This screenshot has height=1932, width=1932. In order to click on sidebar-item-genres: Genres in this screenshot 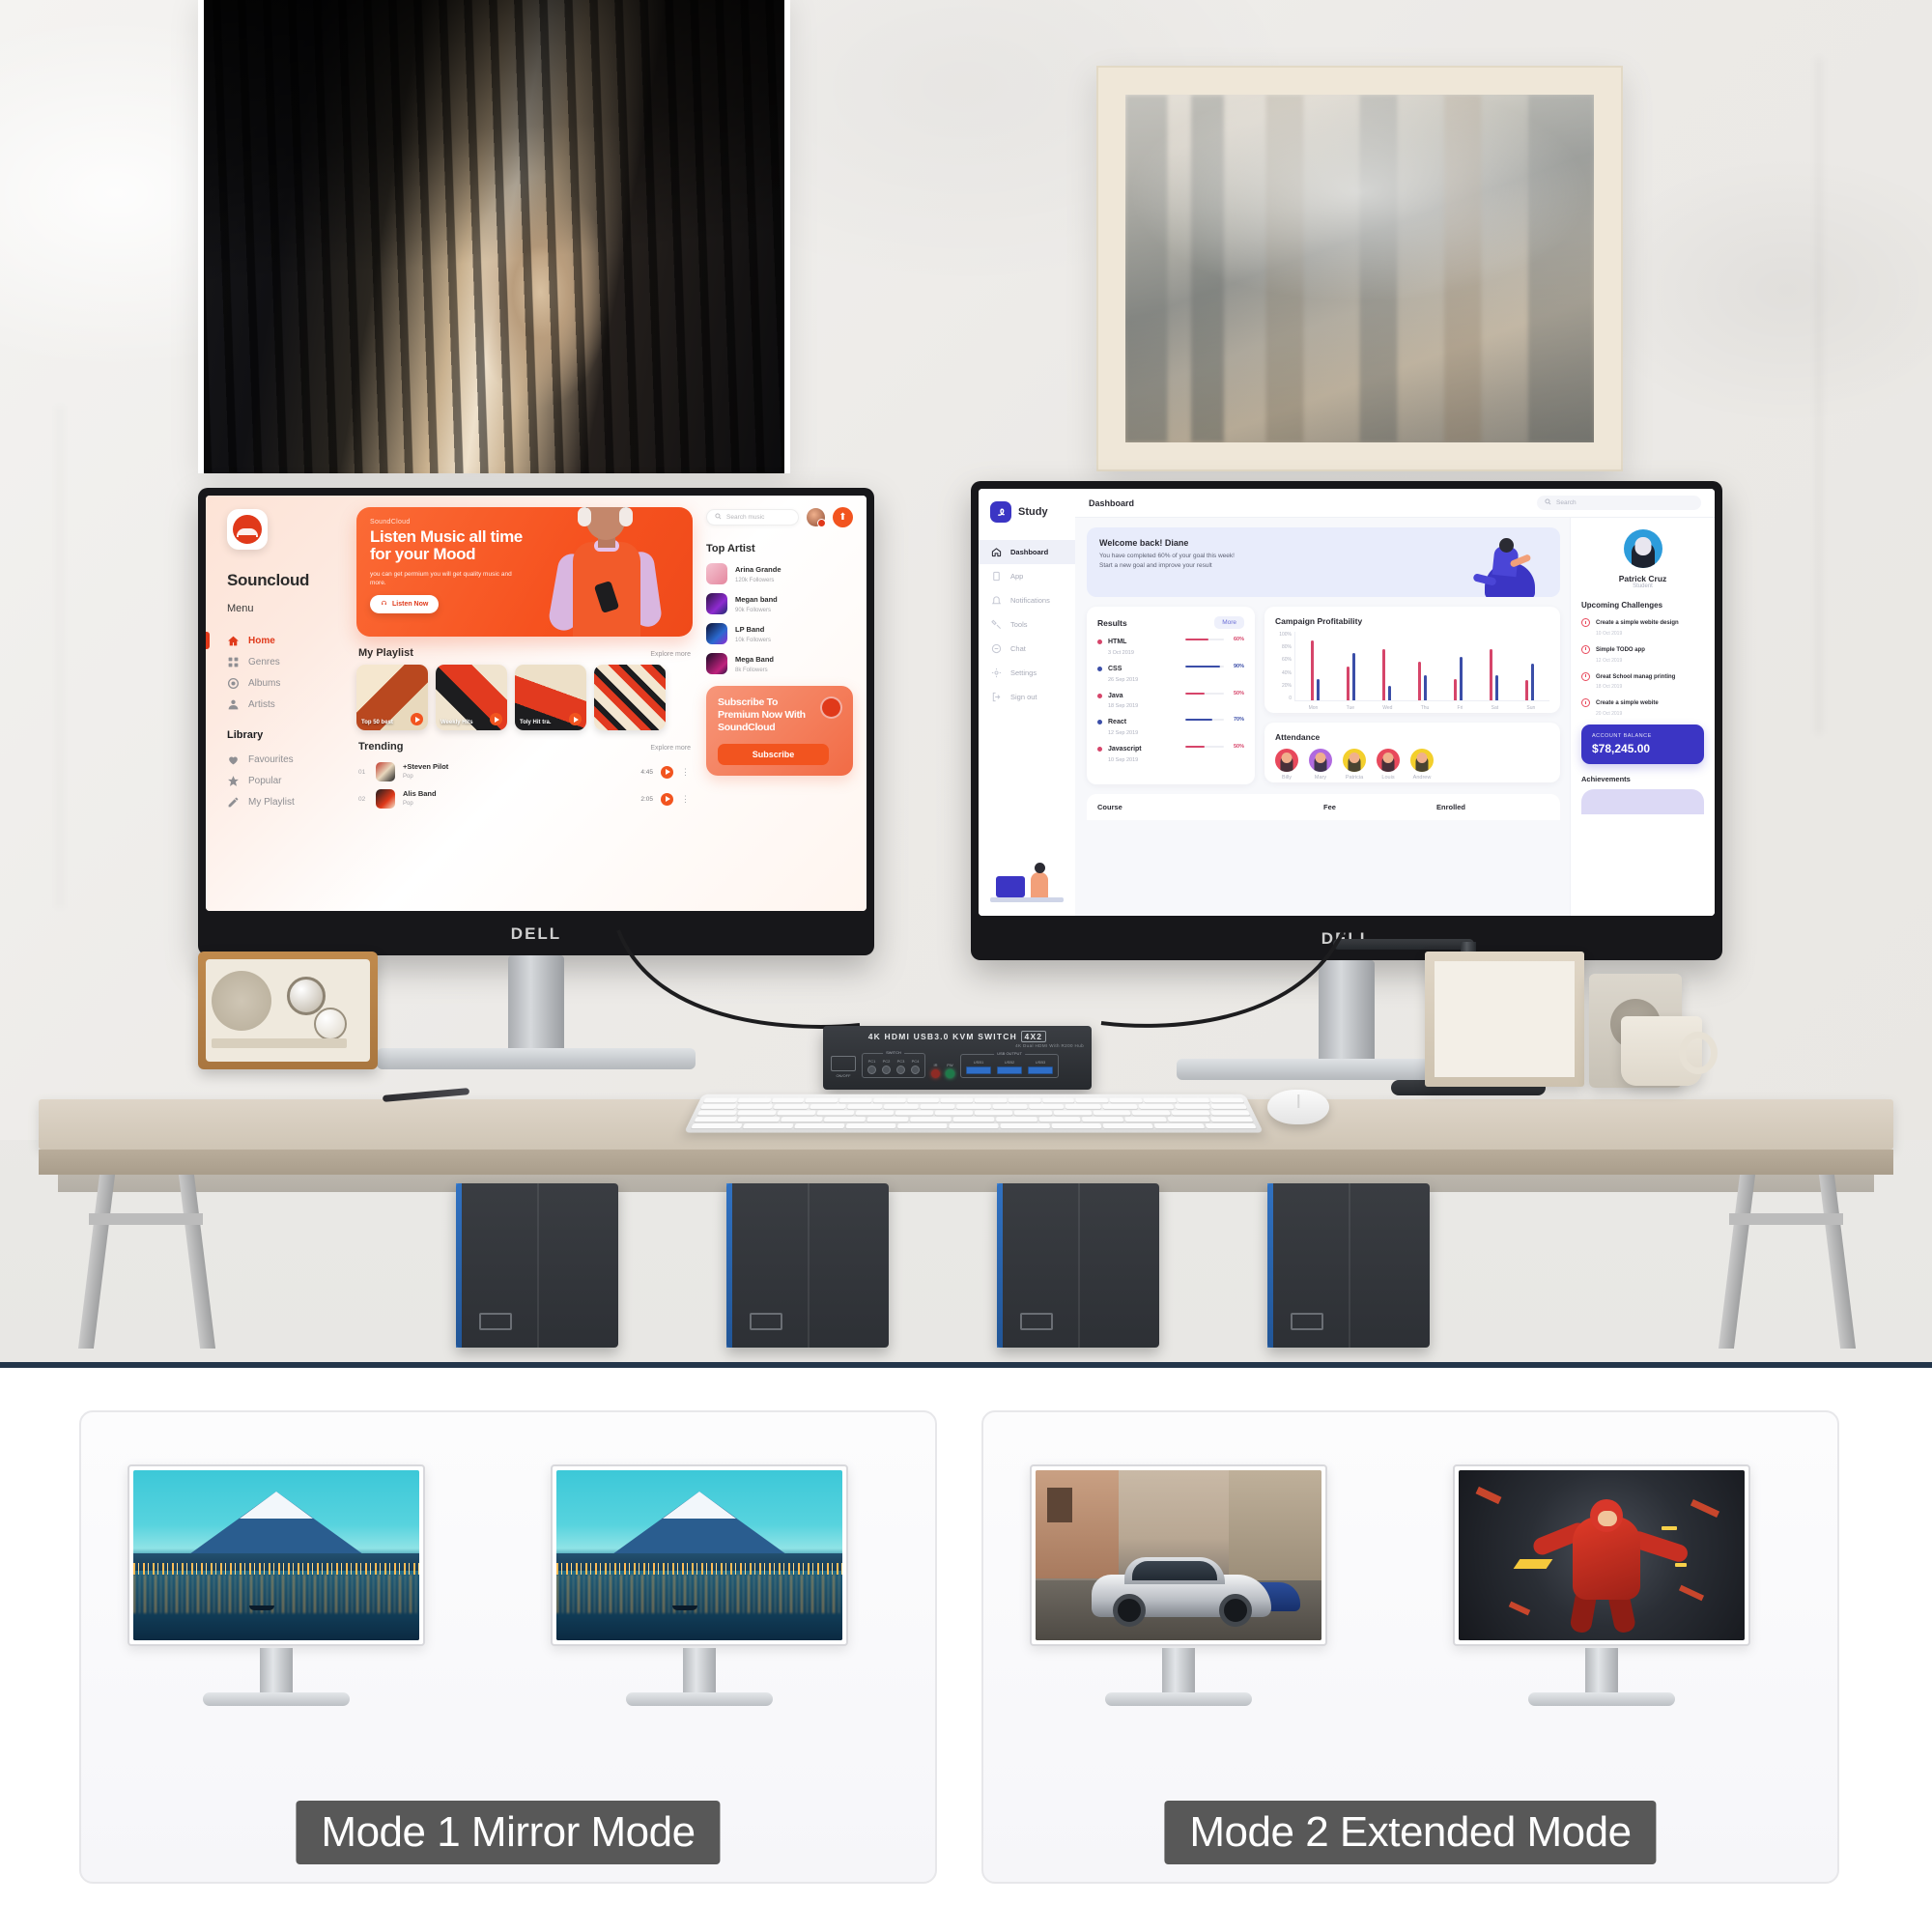, I will do `click(290, 661)`.